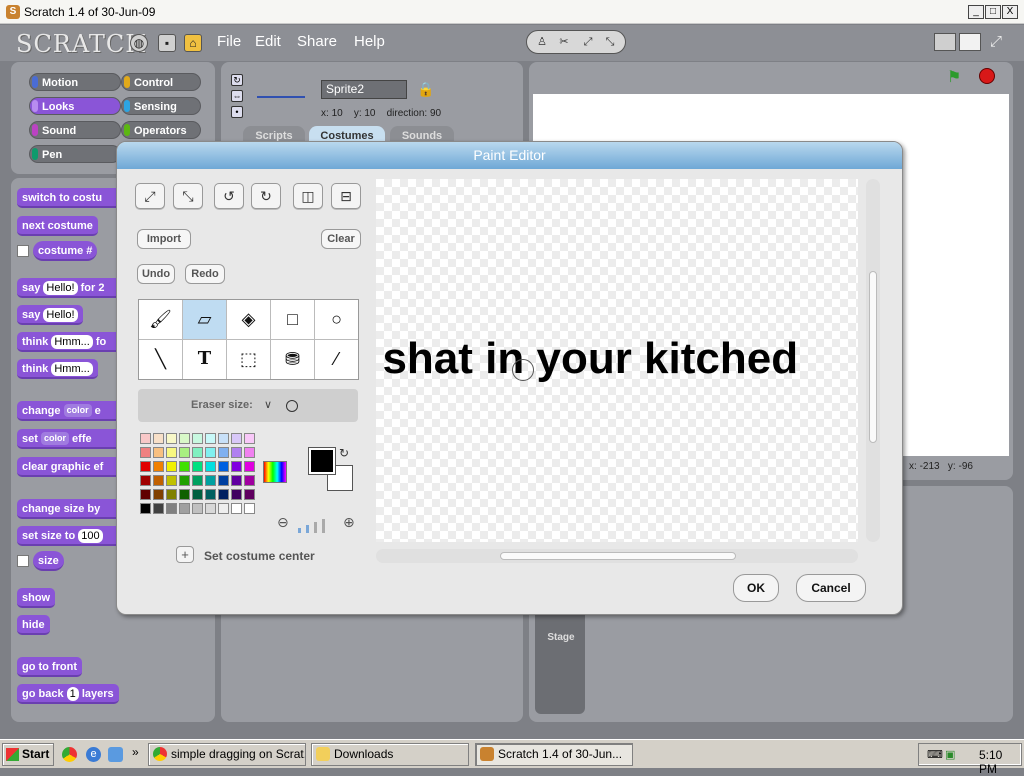 The height and width of the screenshot is (776, 1024). I want to click on canvas-vertical-scrollbar, so click(873, 360).